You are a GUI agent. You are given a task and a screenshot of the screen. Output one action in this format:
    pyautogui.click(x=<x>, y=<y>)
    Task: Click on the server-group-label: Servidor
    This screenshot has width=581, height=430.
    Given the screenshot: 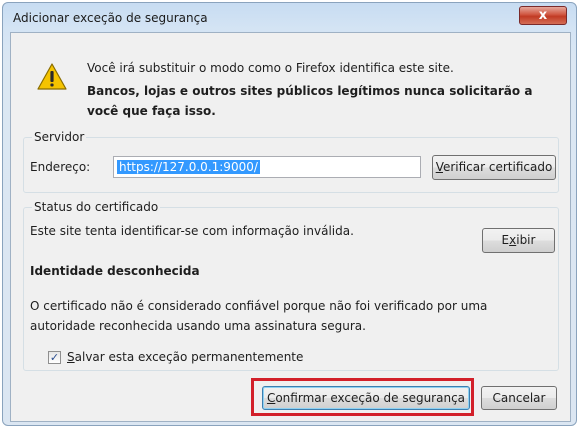 What is the action you would take?
    pyautogui.click(x=59, y=137)
    